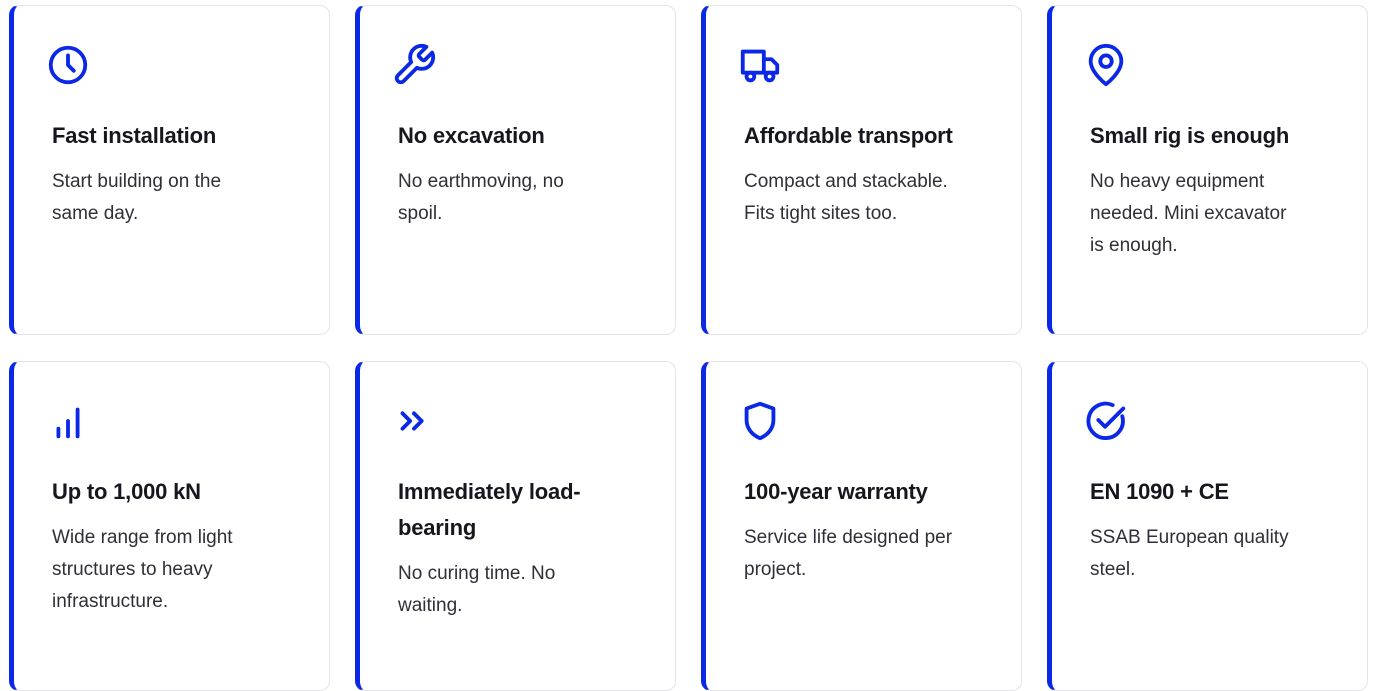 The image size is (1374, 691). I want to click on map-pin-icon, so click(1106, 65).